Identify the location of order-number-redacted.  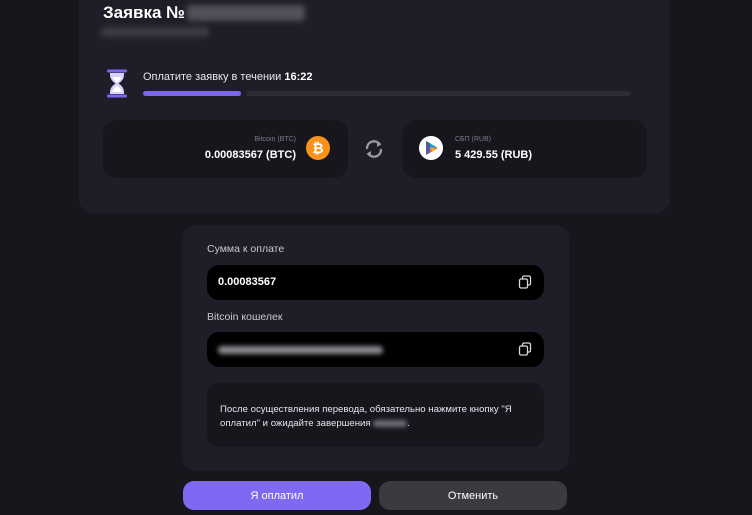
(246, 13).